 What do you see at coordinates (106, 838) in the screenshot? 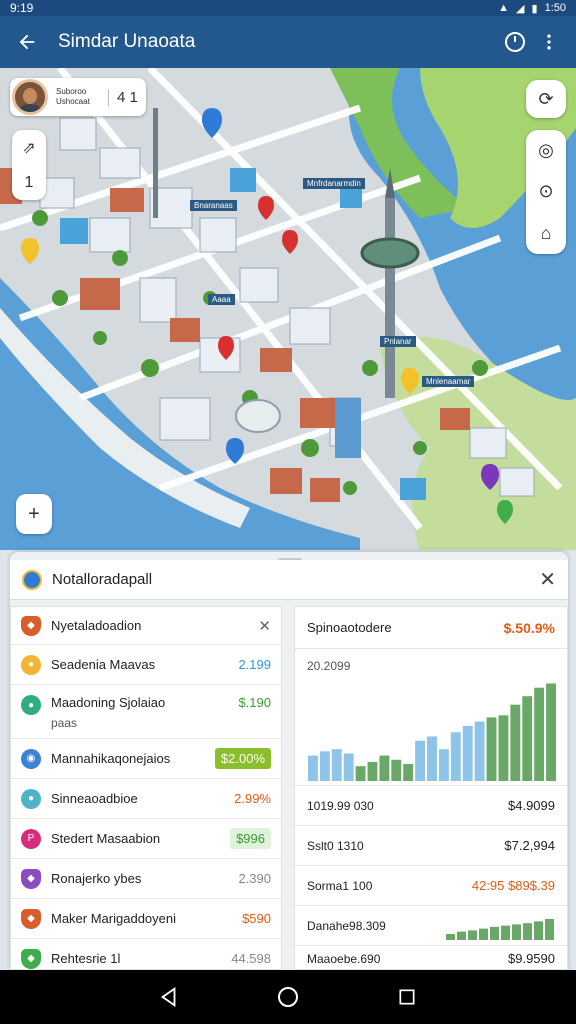
I see `list-item-title: Stedert Masaabion` at bounding box center [106, 838].